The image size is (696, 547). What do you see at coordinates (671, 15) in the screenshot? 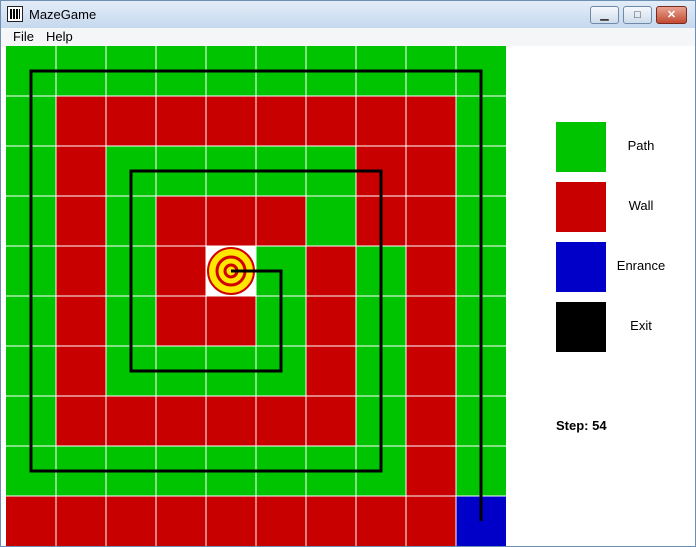
I see `close-button: ✕` at bounding box center [671, 15].